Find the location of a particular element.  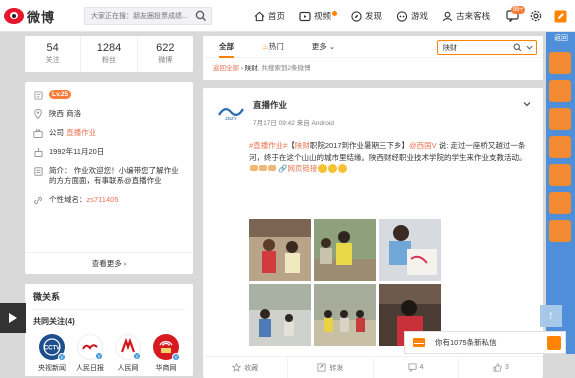

stat-following-label: 关注 is located at coordinates (52, 60).